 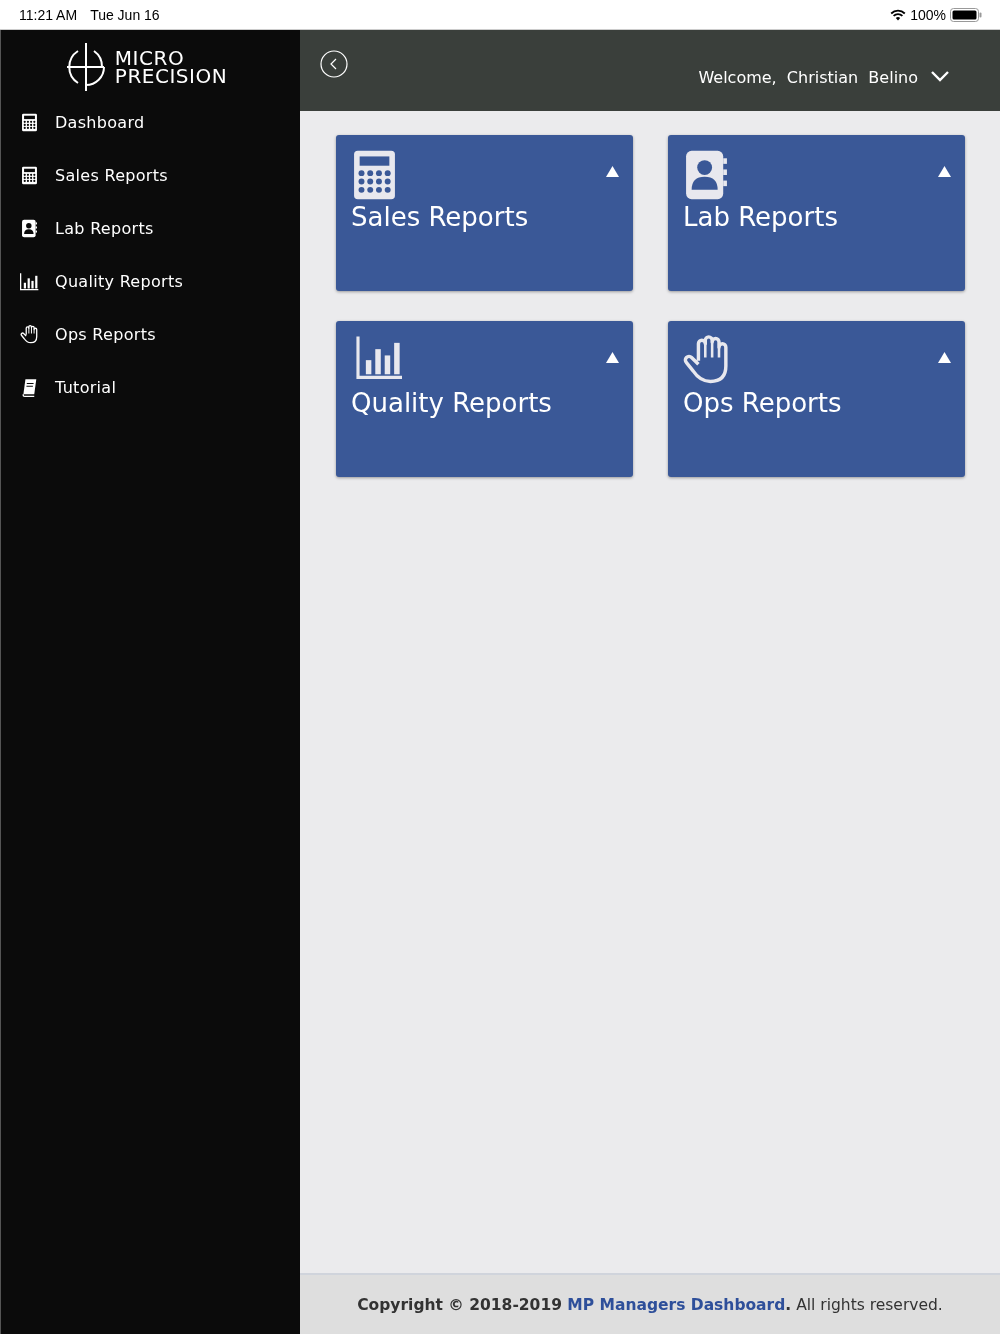 What do you see at coordinates (149, 58) in the screenshot?
I see `logo-text: MICRO` at bounding box center [149, 58].